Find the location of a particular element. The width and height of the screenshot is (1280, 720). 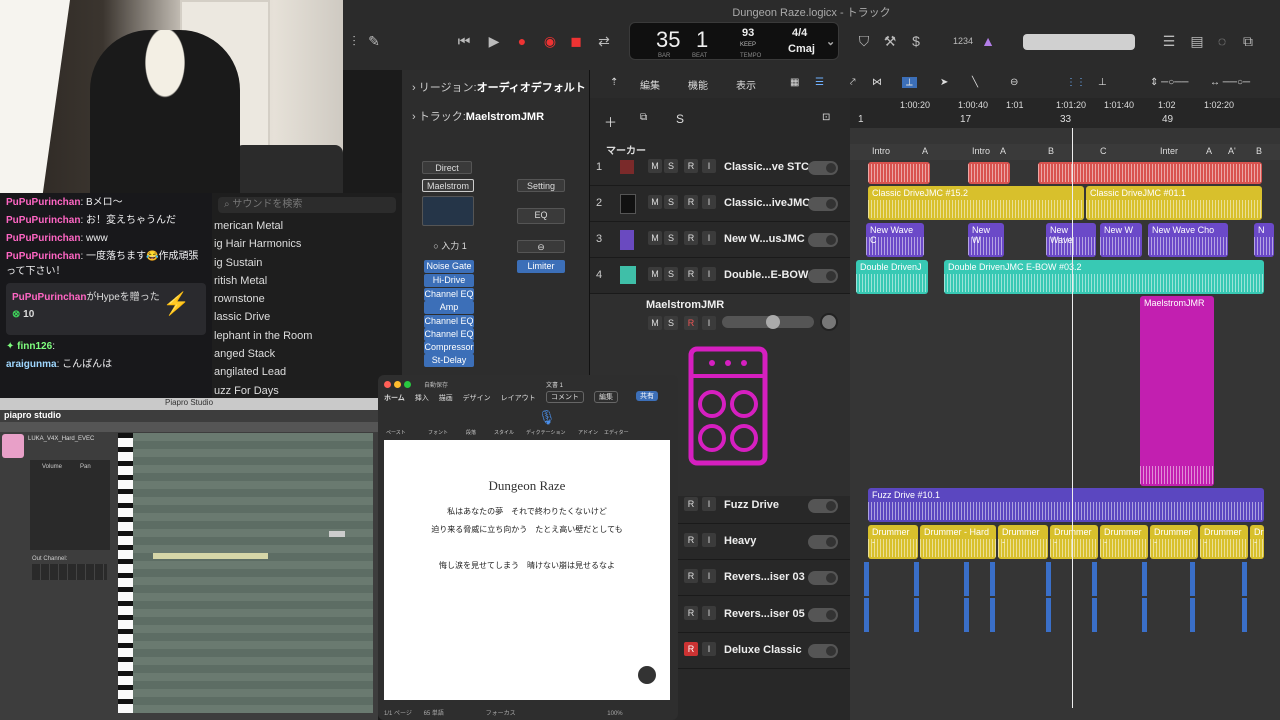

back-icon: ⇡ is located at coordinates (614, 82).